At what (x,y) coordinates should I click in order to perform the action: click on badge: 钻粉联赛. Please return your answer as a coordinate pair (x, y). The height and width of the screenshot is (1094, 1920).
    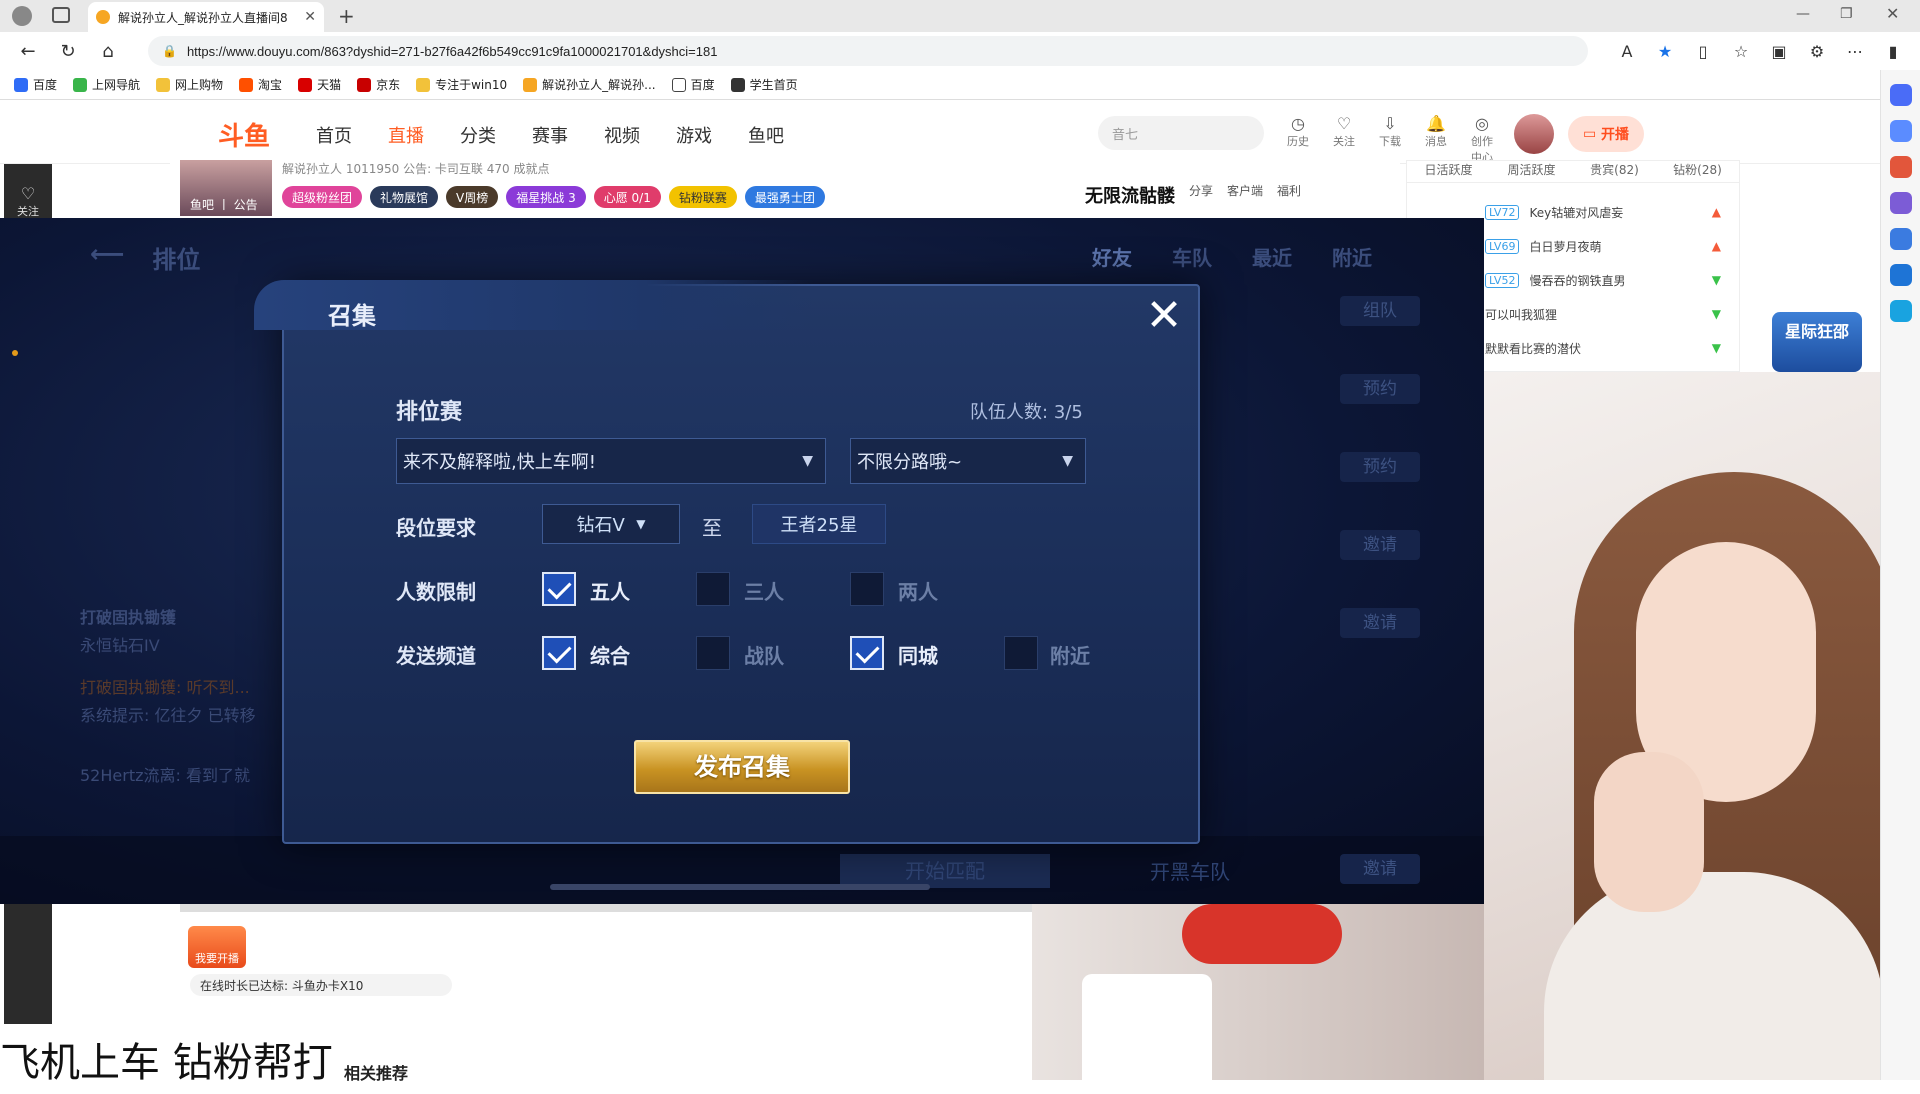
    Looking at the image, I should click on (702, 197).